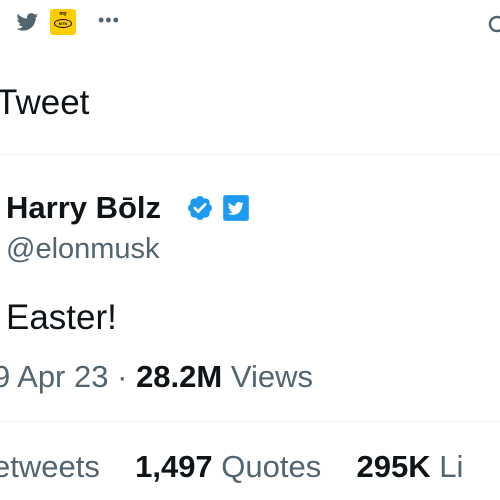 This screenshot has width=500, height=500. I want to click on mtn-app-icon: my MTN, so click(63, 22).